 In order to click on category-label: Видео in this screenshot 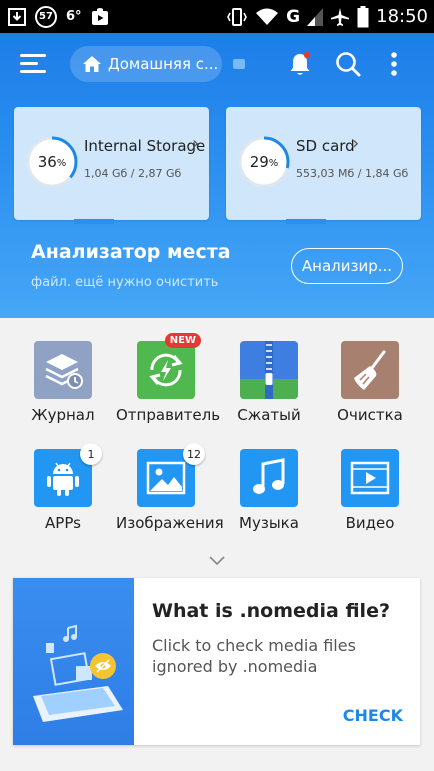, I will do `click(370, 523)`.